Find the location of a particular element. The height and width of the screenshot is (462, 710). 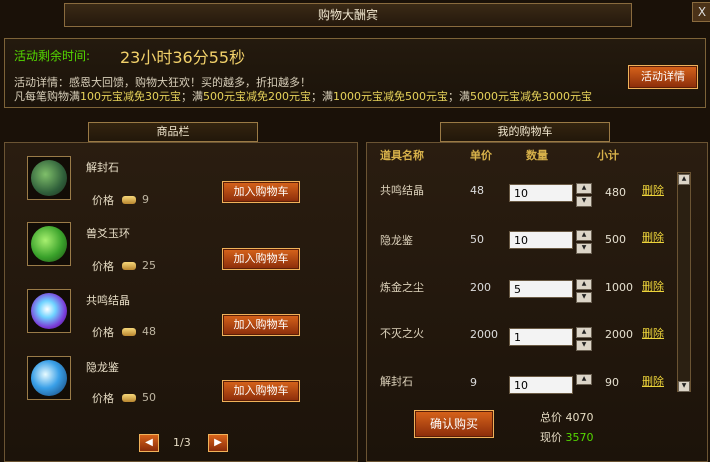

cart-item-name: 炼金之尘 is located at coordinates (402, 287).